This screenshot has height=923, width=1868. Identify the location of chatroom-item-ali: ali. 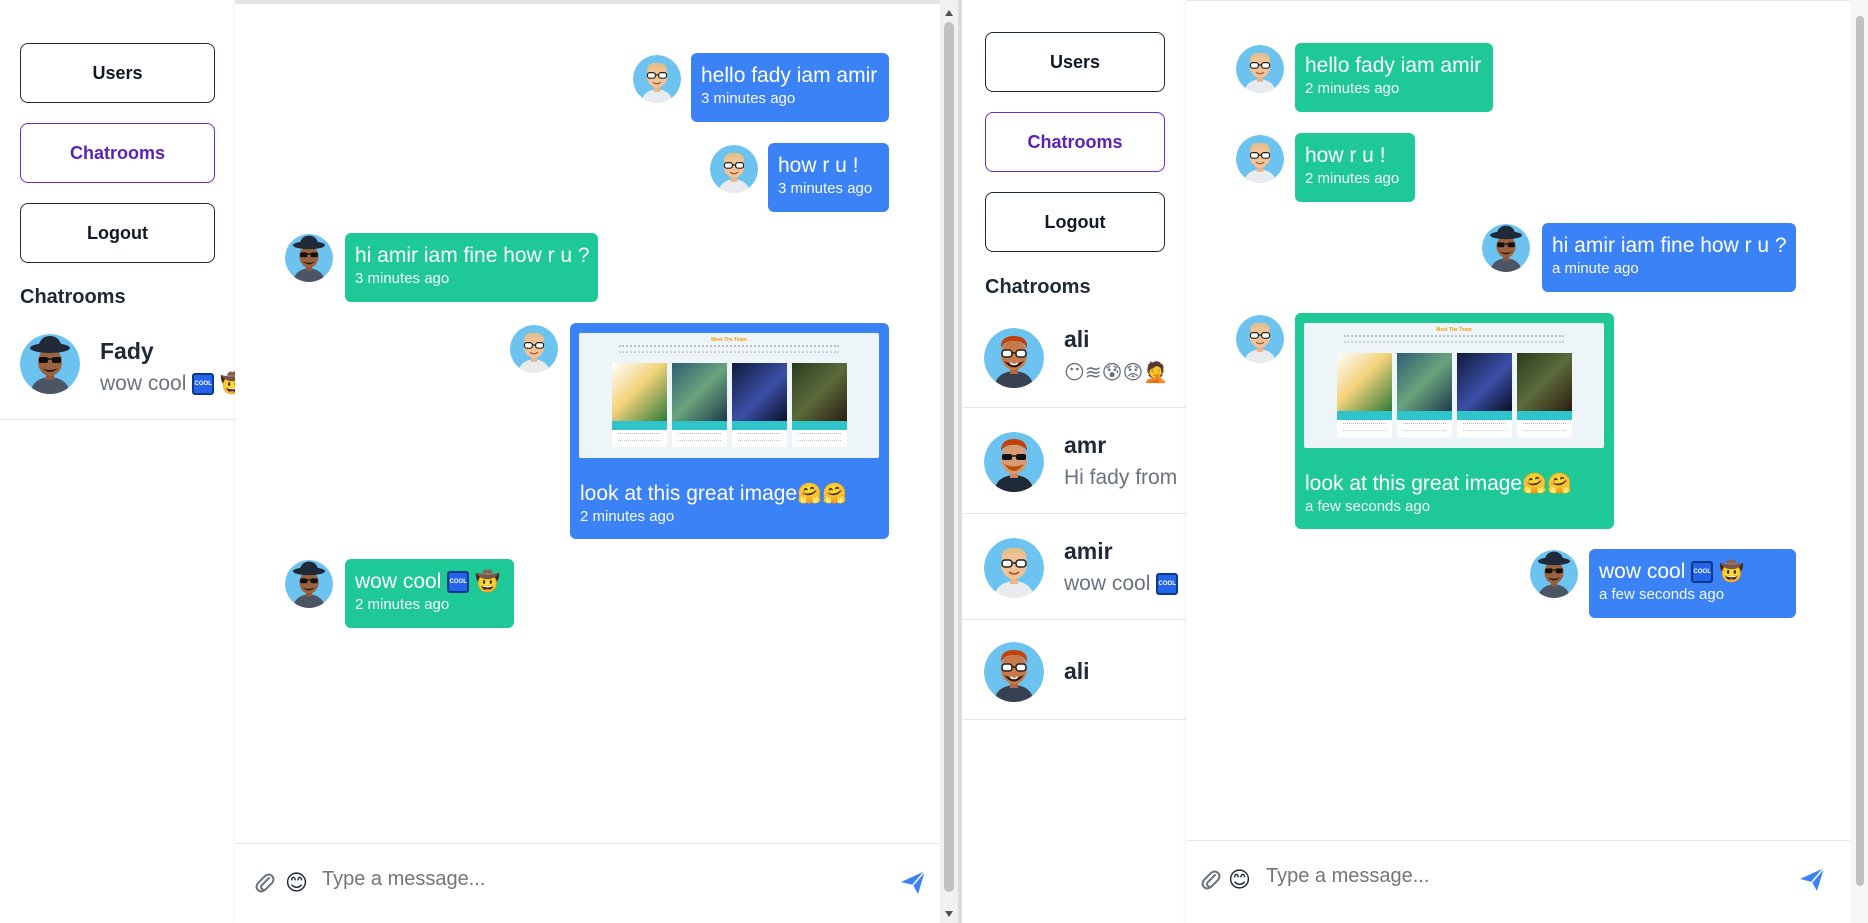
(1074, 670).